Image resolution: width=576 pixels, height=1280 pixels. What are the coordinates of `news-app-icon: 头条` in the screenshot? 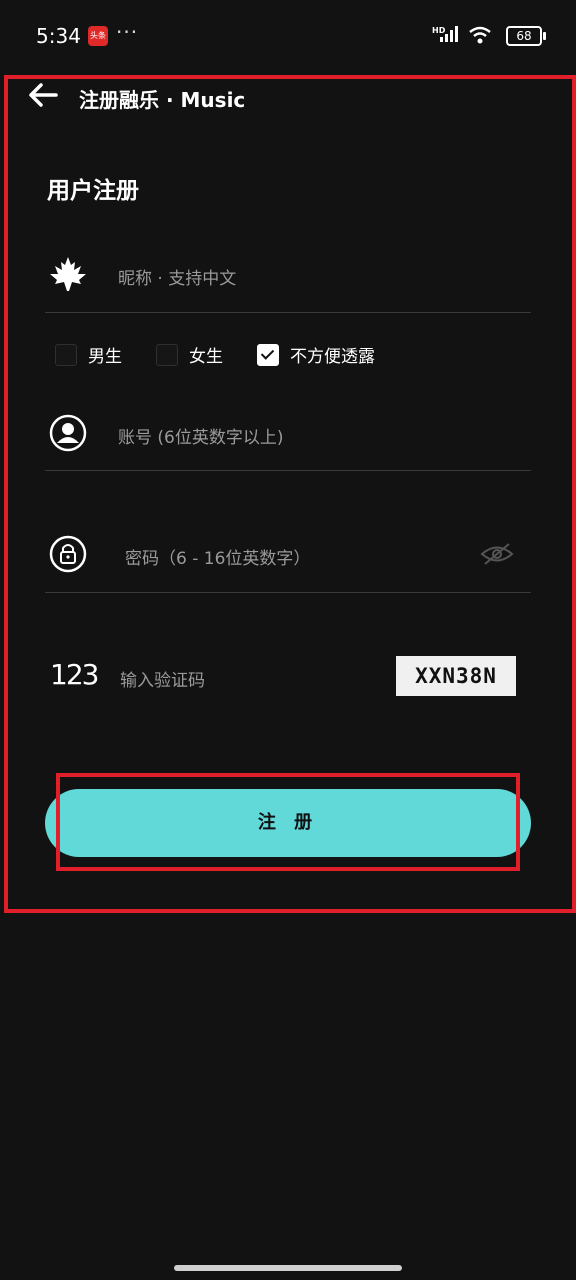 It's located at (98, 36).